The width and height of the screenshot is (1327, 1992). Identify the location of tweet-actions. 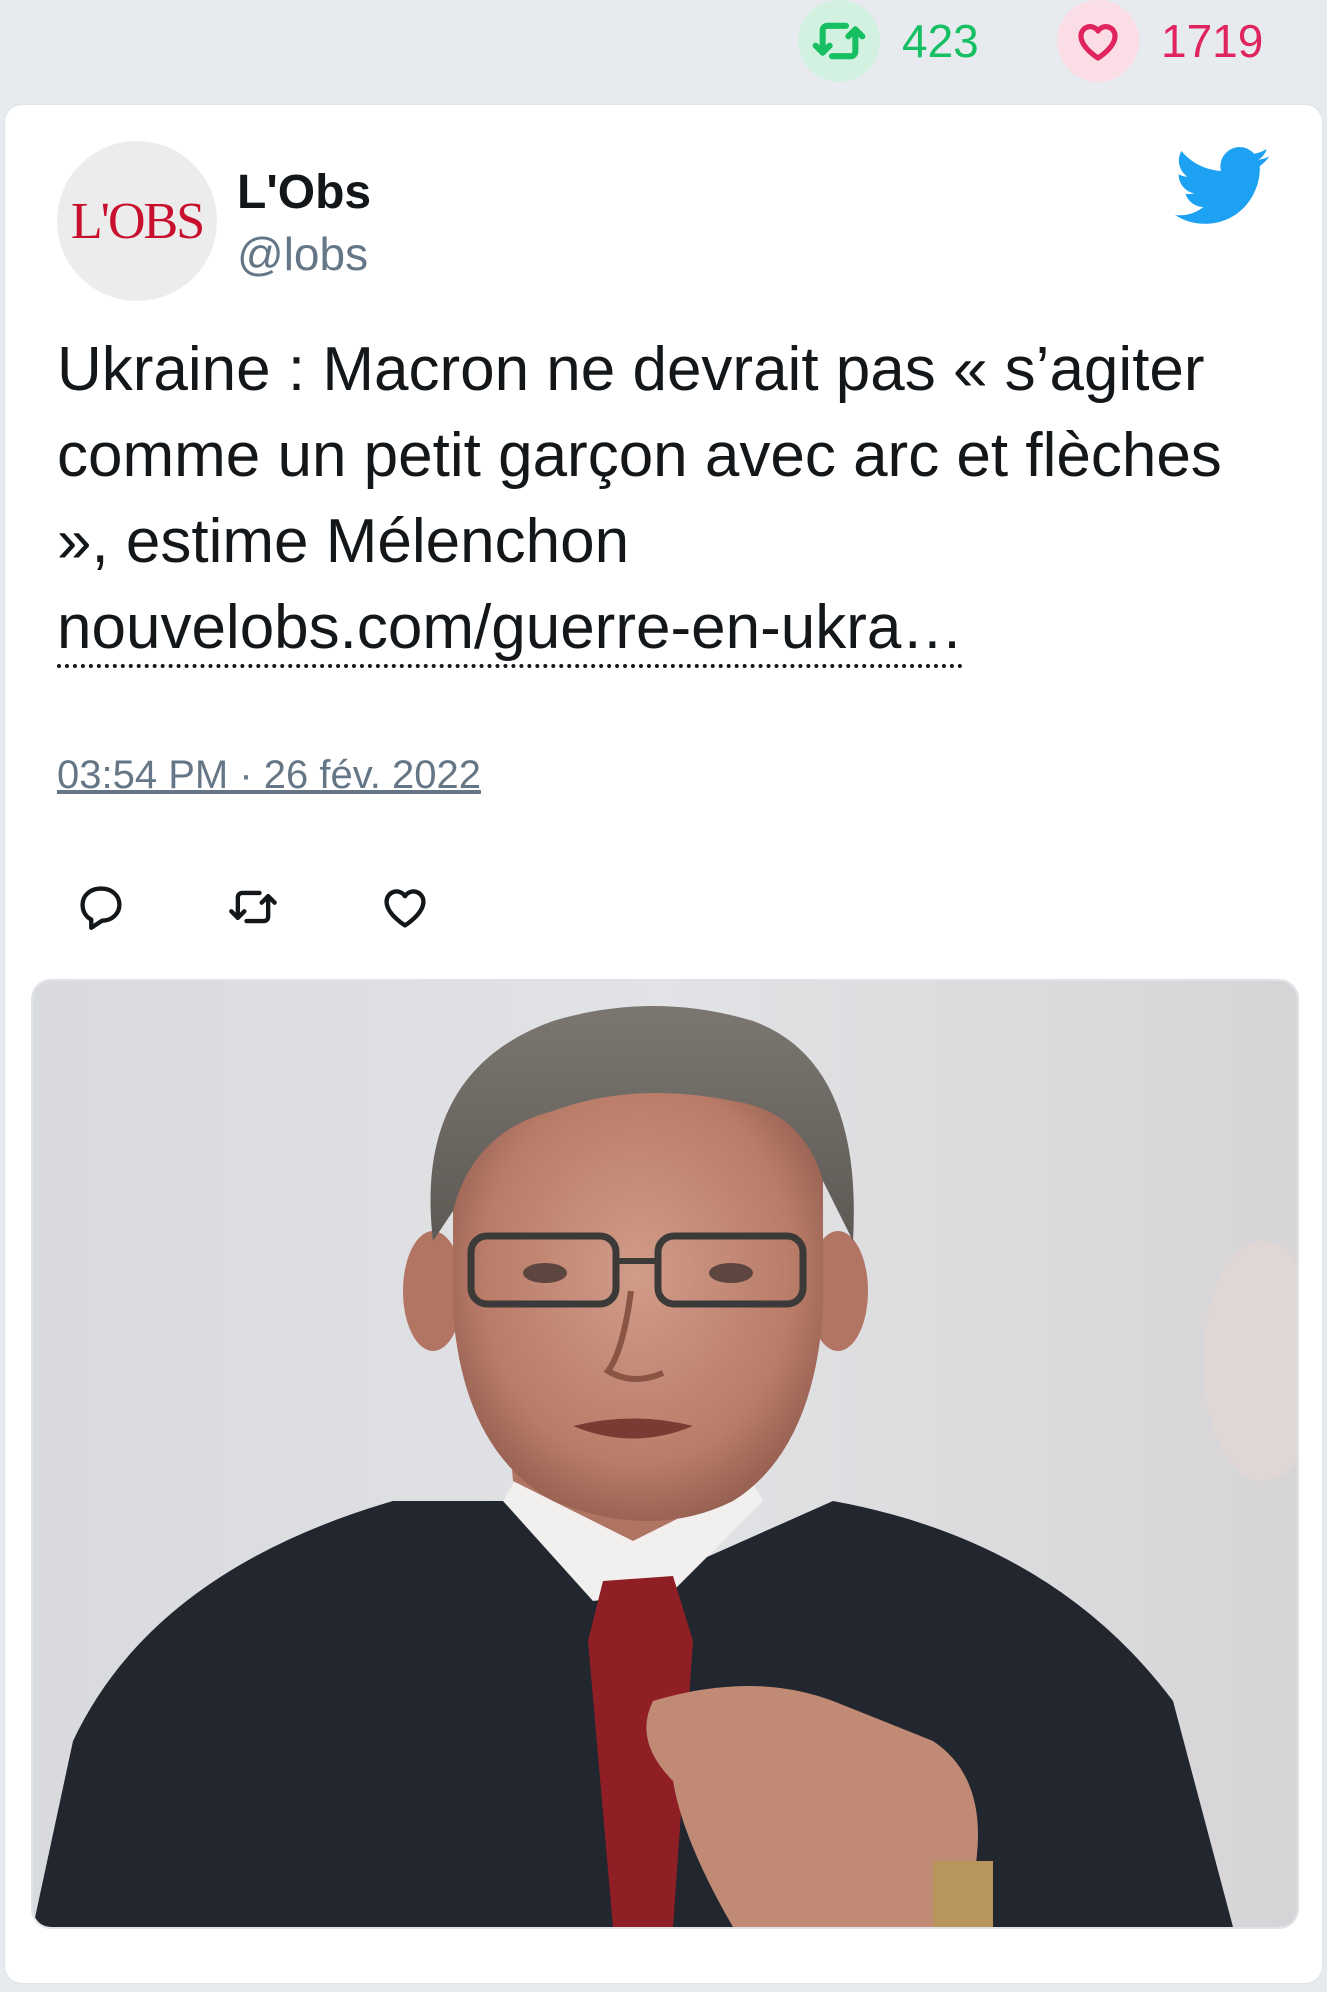
(303, 907).